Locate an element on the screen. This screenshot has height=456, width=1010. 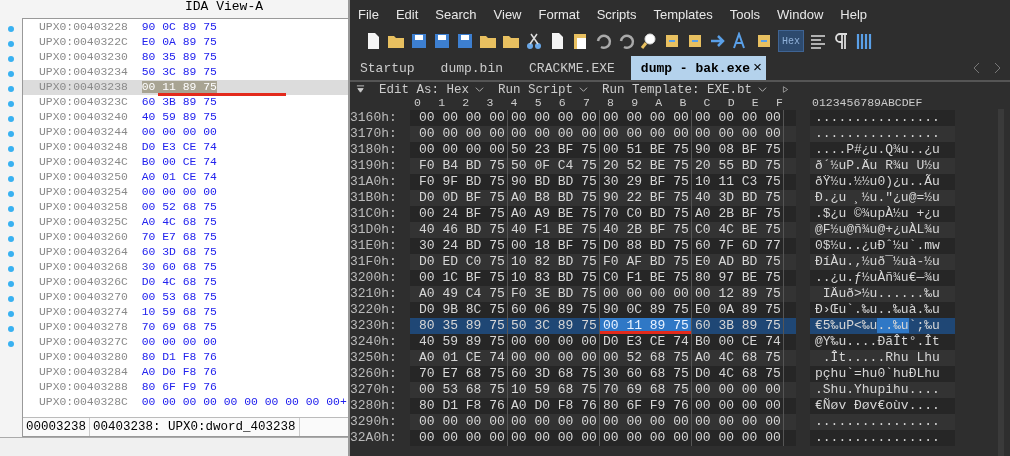
run-script-dropdown: Run Script is located at coordinates (536, 89).